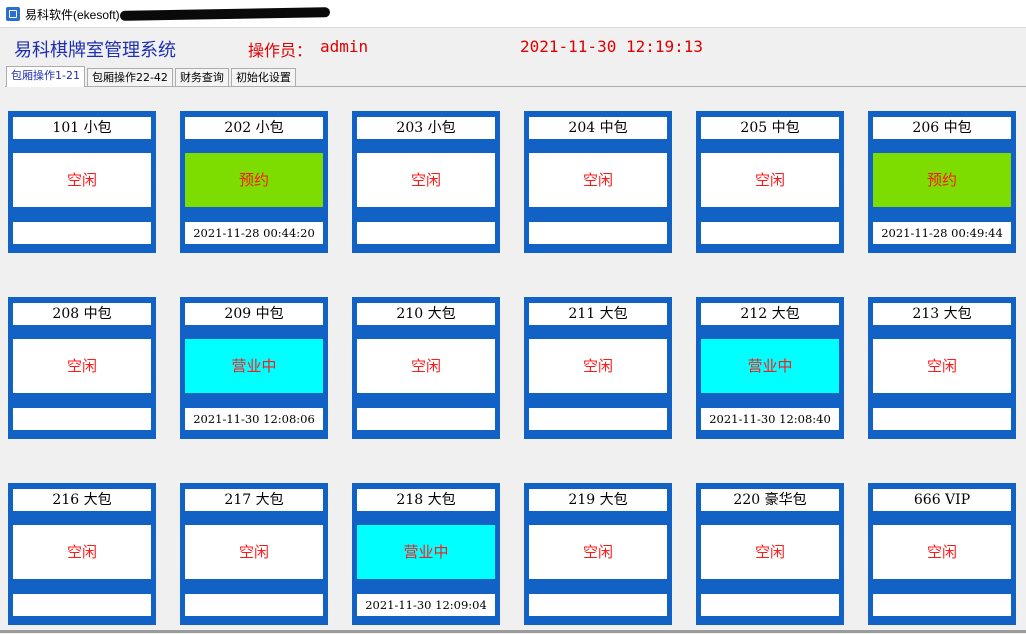 This screenshot has height=634, width=1026. I want to click on room-card: 219 大包 空闲, so click(598, 554).